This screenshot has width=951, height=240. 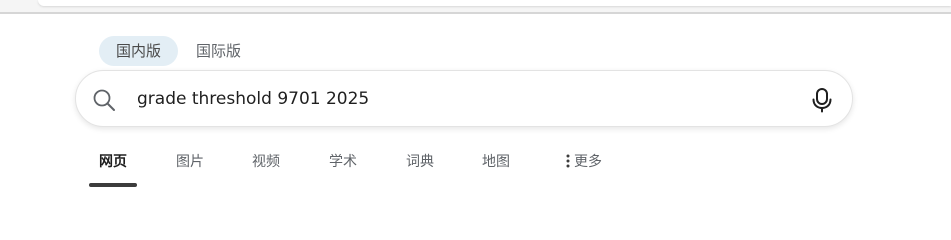 I want to click on more-vertical-icon, so click(x=568, y=161).